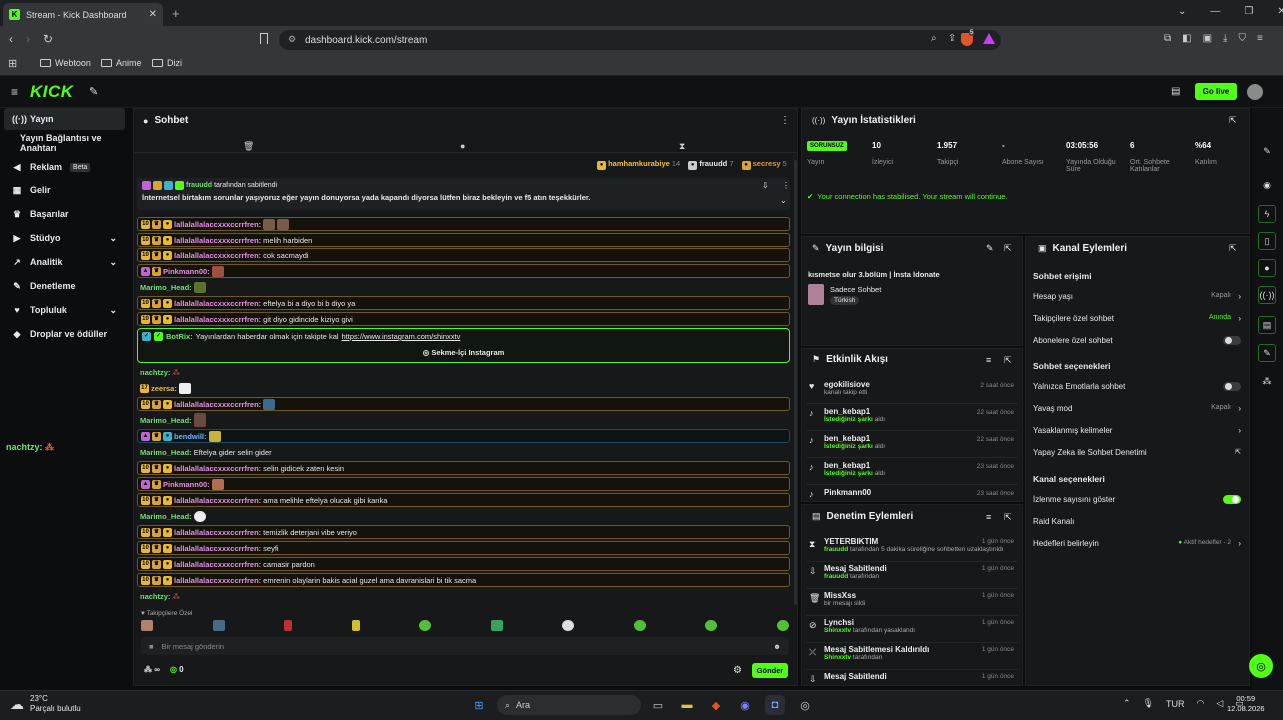 The height and width of the screenshot is (720, 1283). What do you see at coordinates (45, 704) in the screenshot?
I see `weather-widget: ☁ 23°C Parçalı bulutlu` at bounding box center [45, 704].